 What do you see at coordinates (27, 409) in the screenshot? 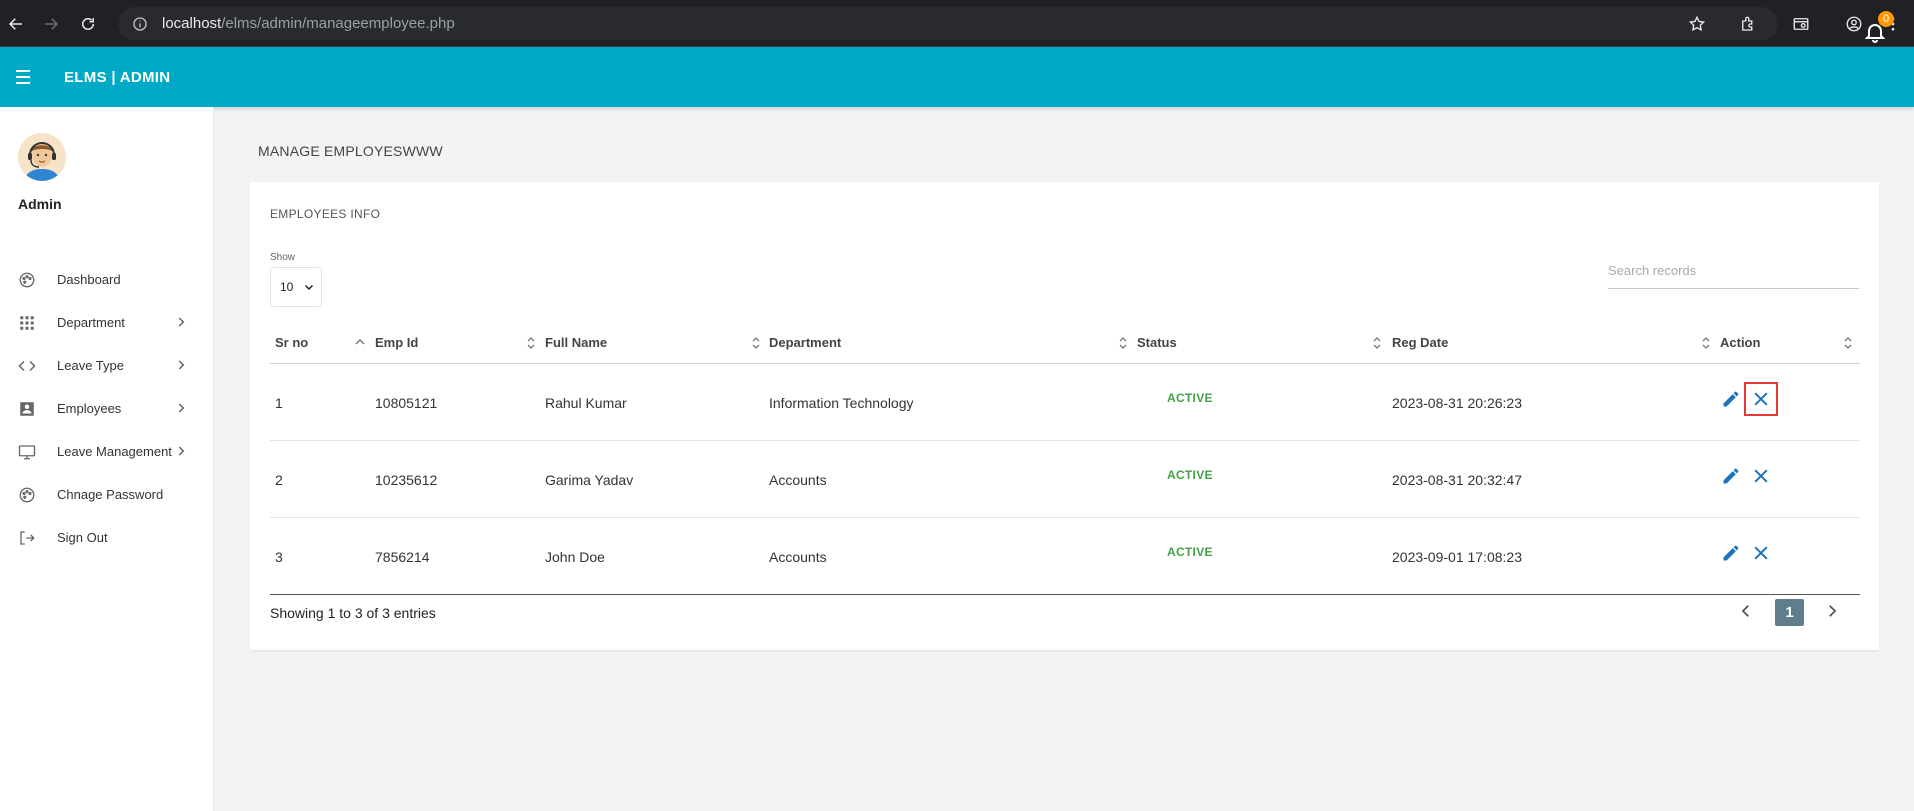
I see `account-box-icon` at bounding box center [27, 409].